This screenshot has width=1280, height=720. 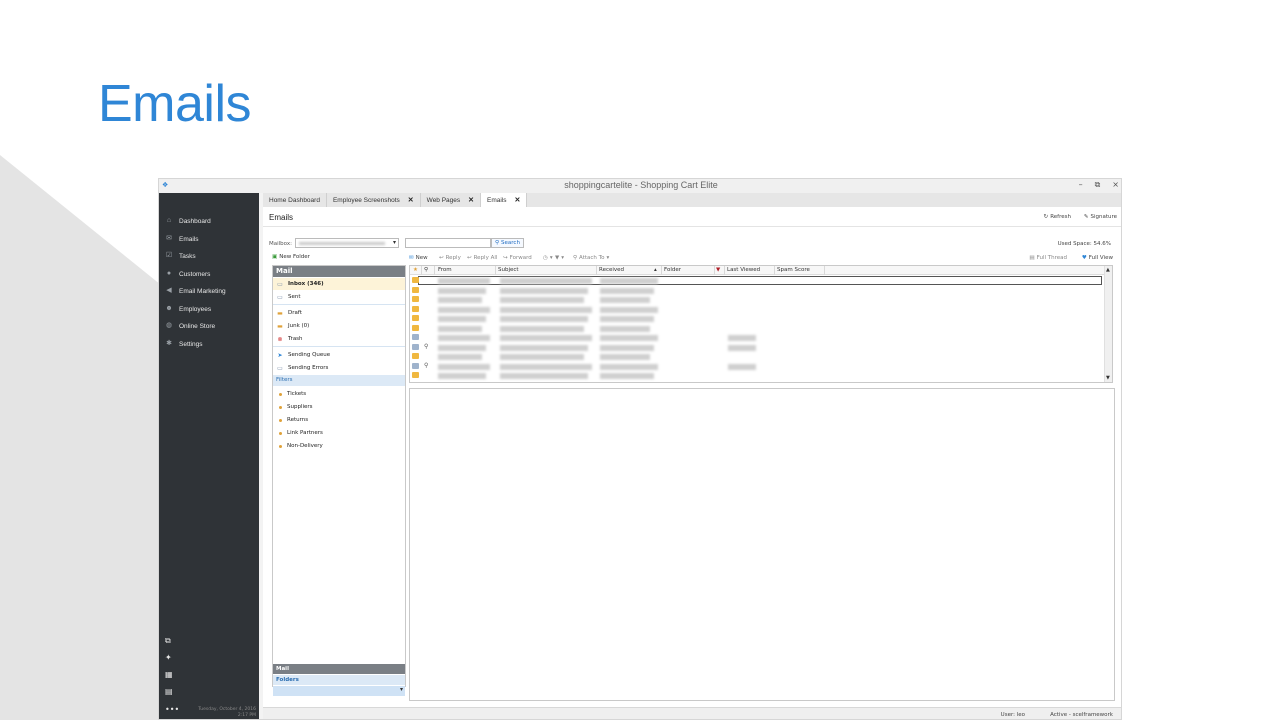 I want to click on filters-header: Filters, so click(x=339, y=380).